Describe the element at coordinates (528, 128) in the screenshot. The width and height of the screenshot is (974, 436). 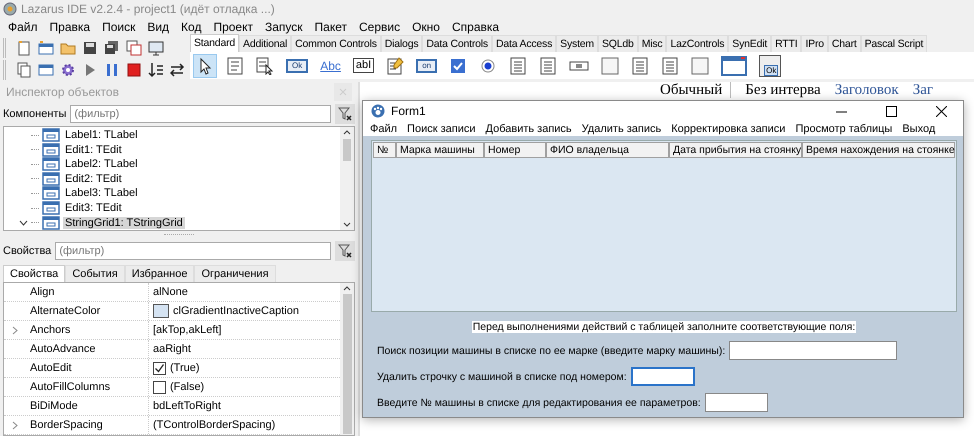
I see `menu-item: Добавить запись` at that location.